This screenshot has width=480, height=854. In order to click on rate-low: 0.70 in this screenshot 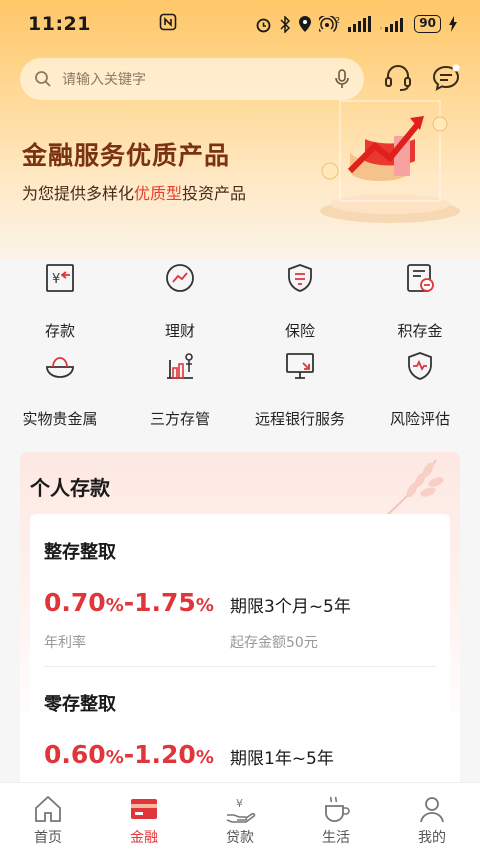, I will do `click(75, 602)`.